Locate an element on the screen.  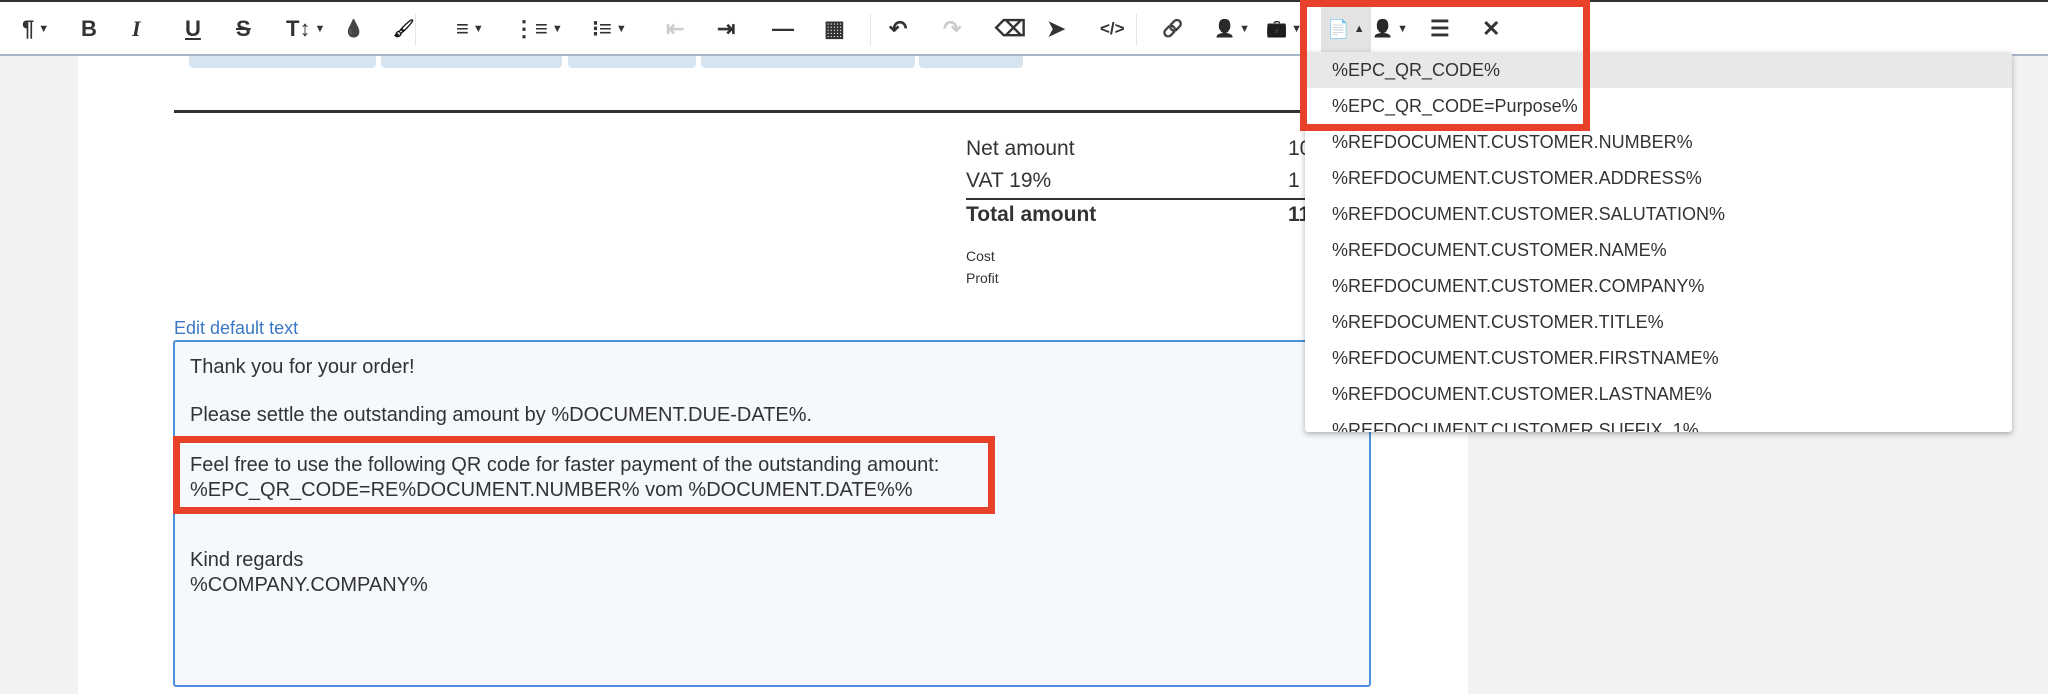
cursor-button: ➤ is located at coordinates (1056, 29).